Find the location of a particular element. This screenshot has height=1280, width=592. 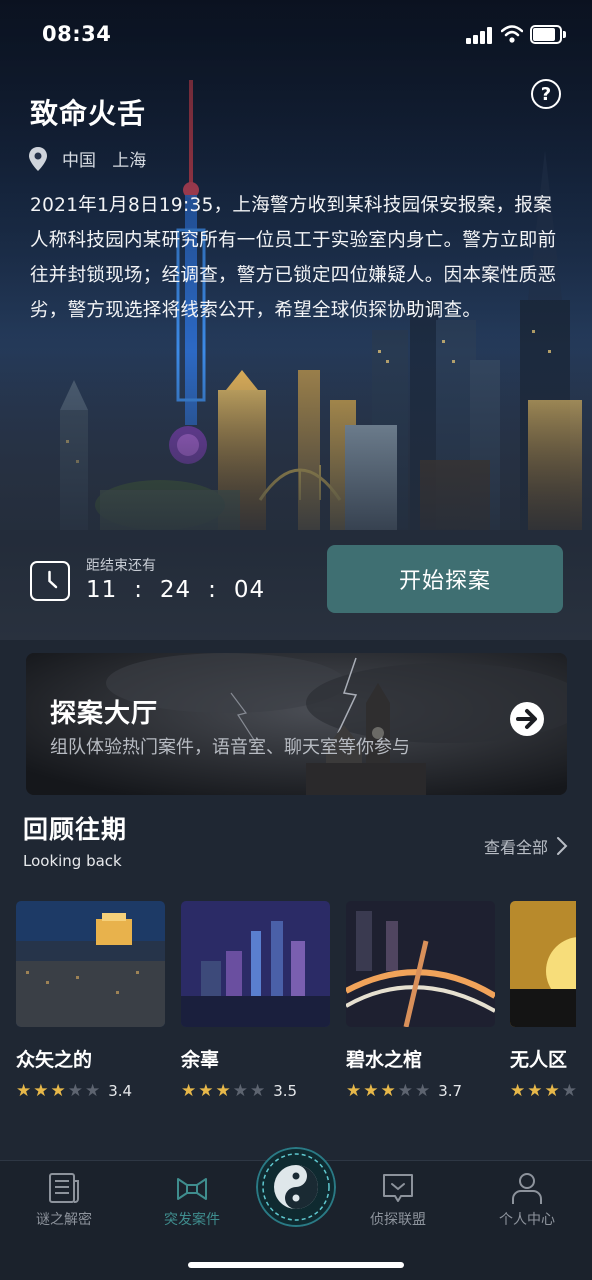

countdown-hours: 11 is located at coordinates (102, 590).